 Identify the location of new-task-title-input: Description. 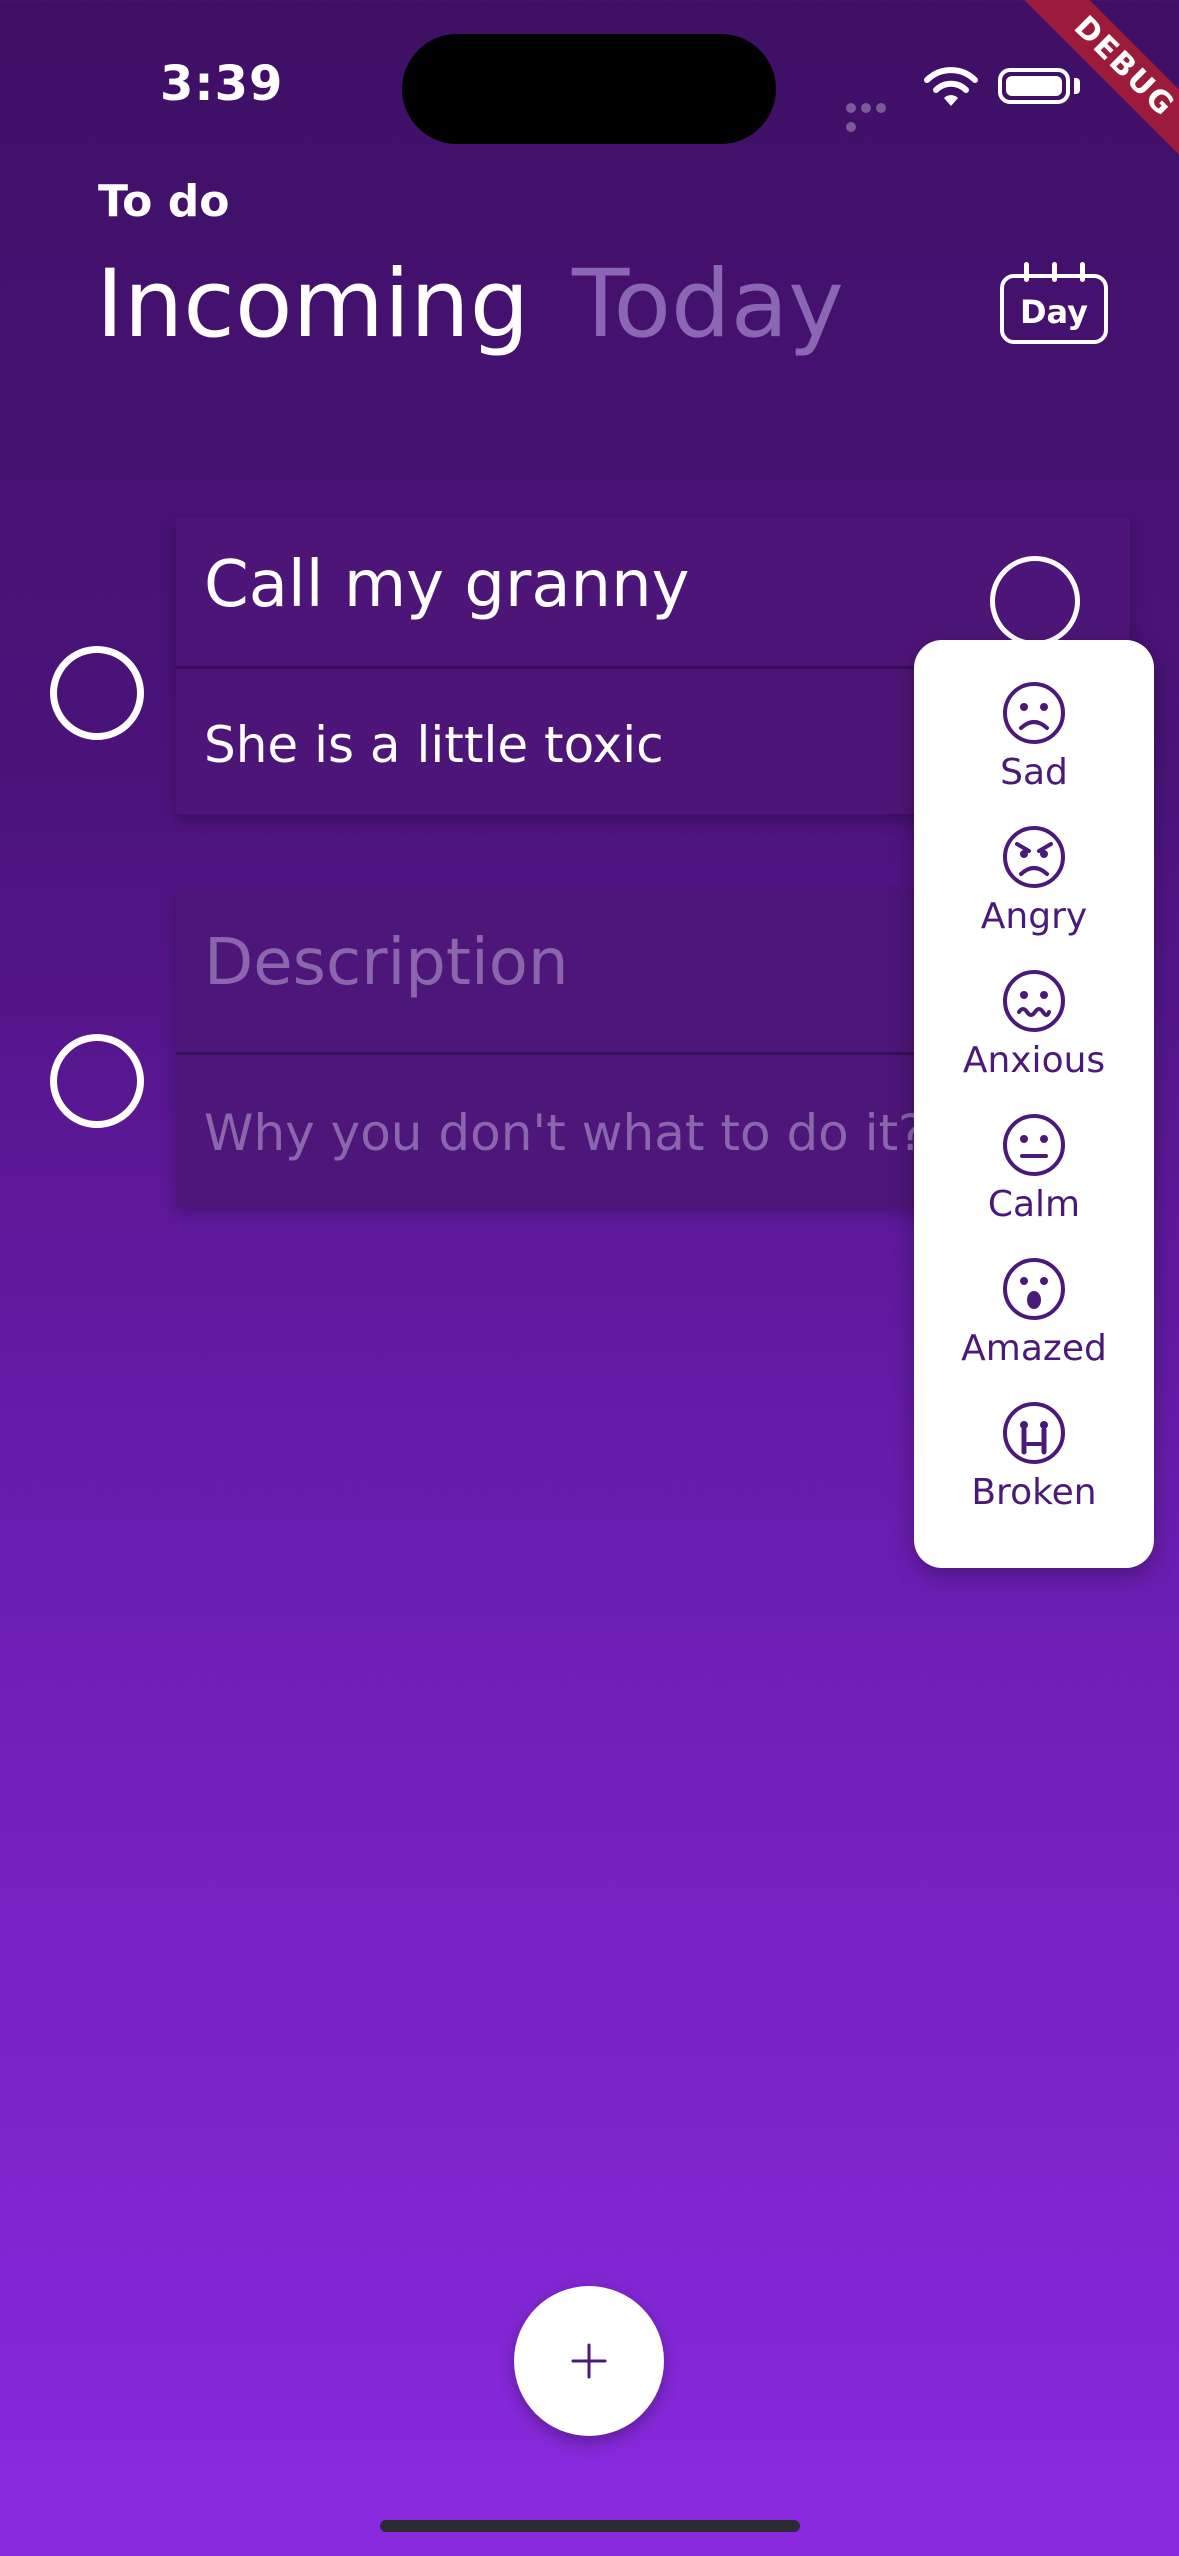
(386, 963).